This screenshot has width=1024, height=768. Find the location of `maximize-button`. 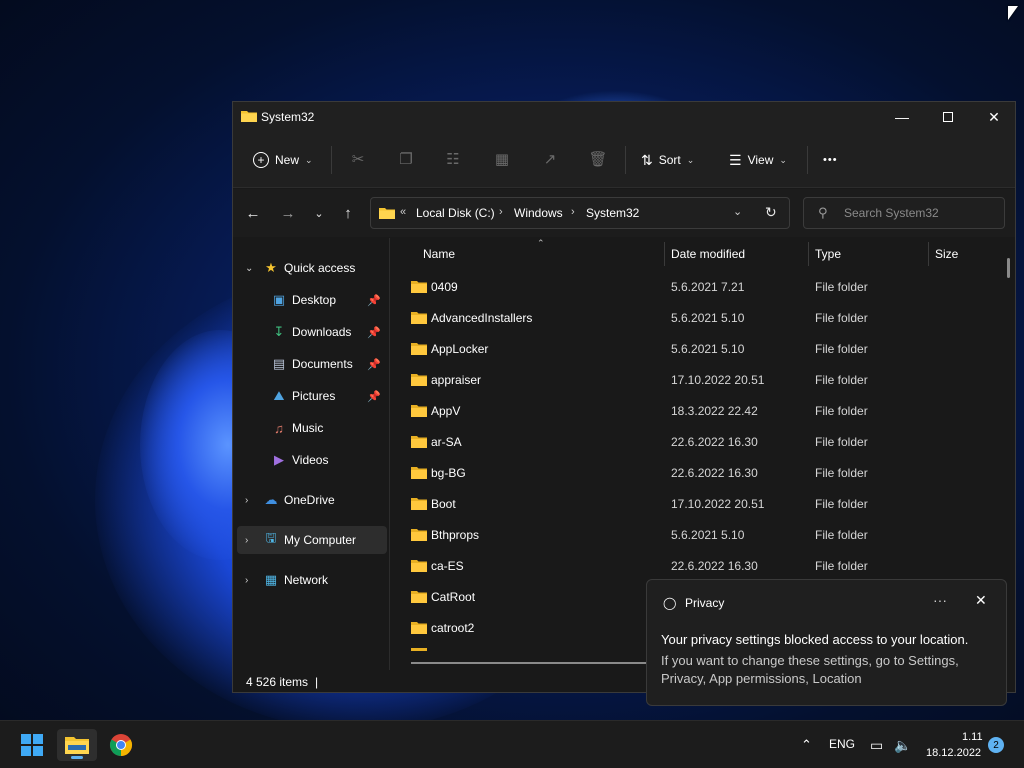

maximize-button is located at coordinates (948, 117).